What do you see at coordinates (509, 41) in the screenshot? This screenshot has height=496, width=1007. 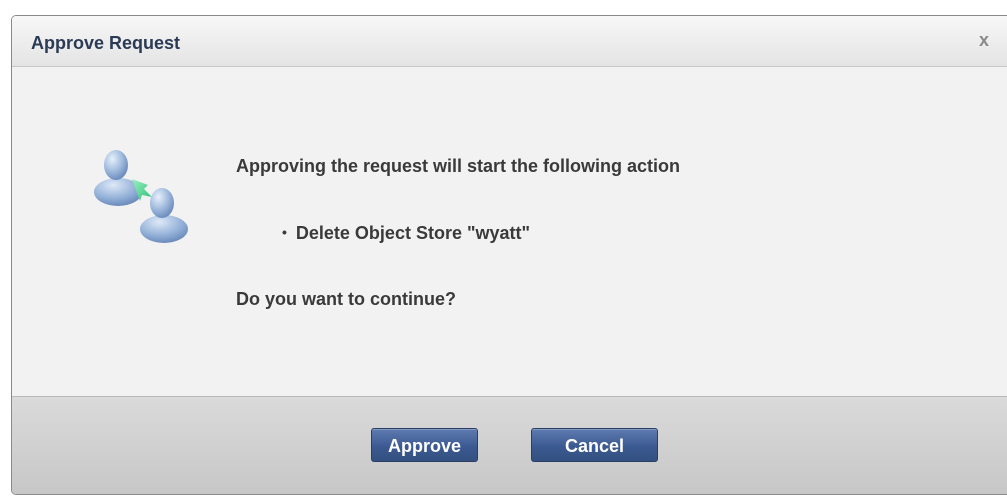 I see `dialog-titlebar: Approve Request x` at bounding box center [509, 41].